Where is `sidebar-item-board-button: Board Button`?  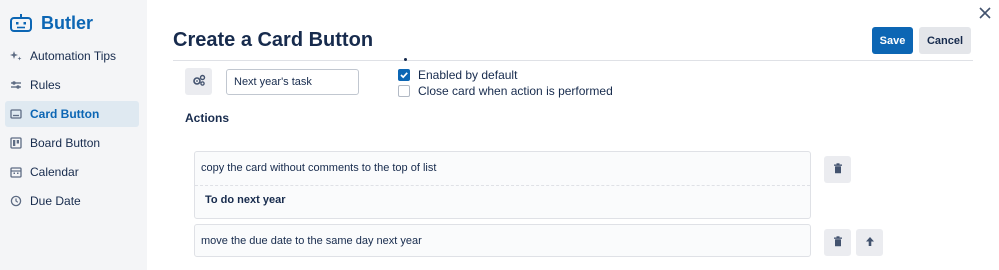
sidebar-item-board-button: Board Button is located at coordinates (72, 143).